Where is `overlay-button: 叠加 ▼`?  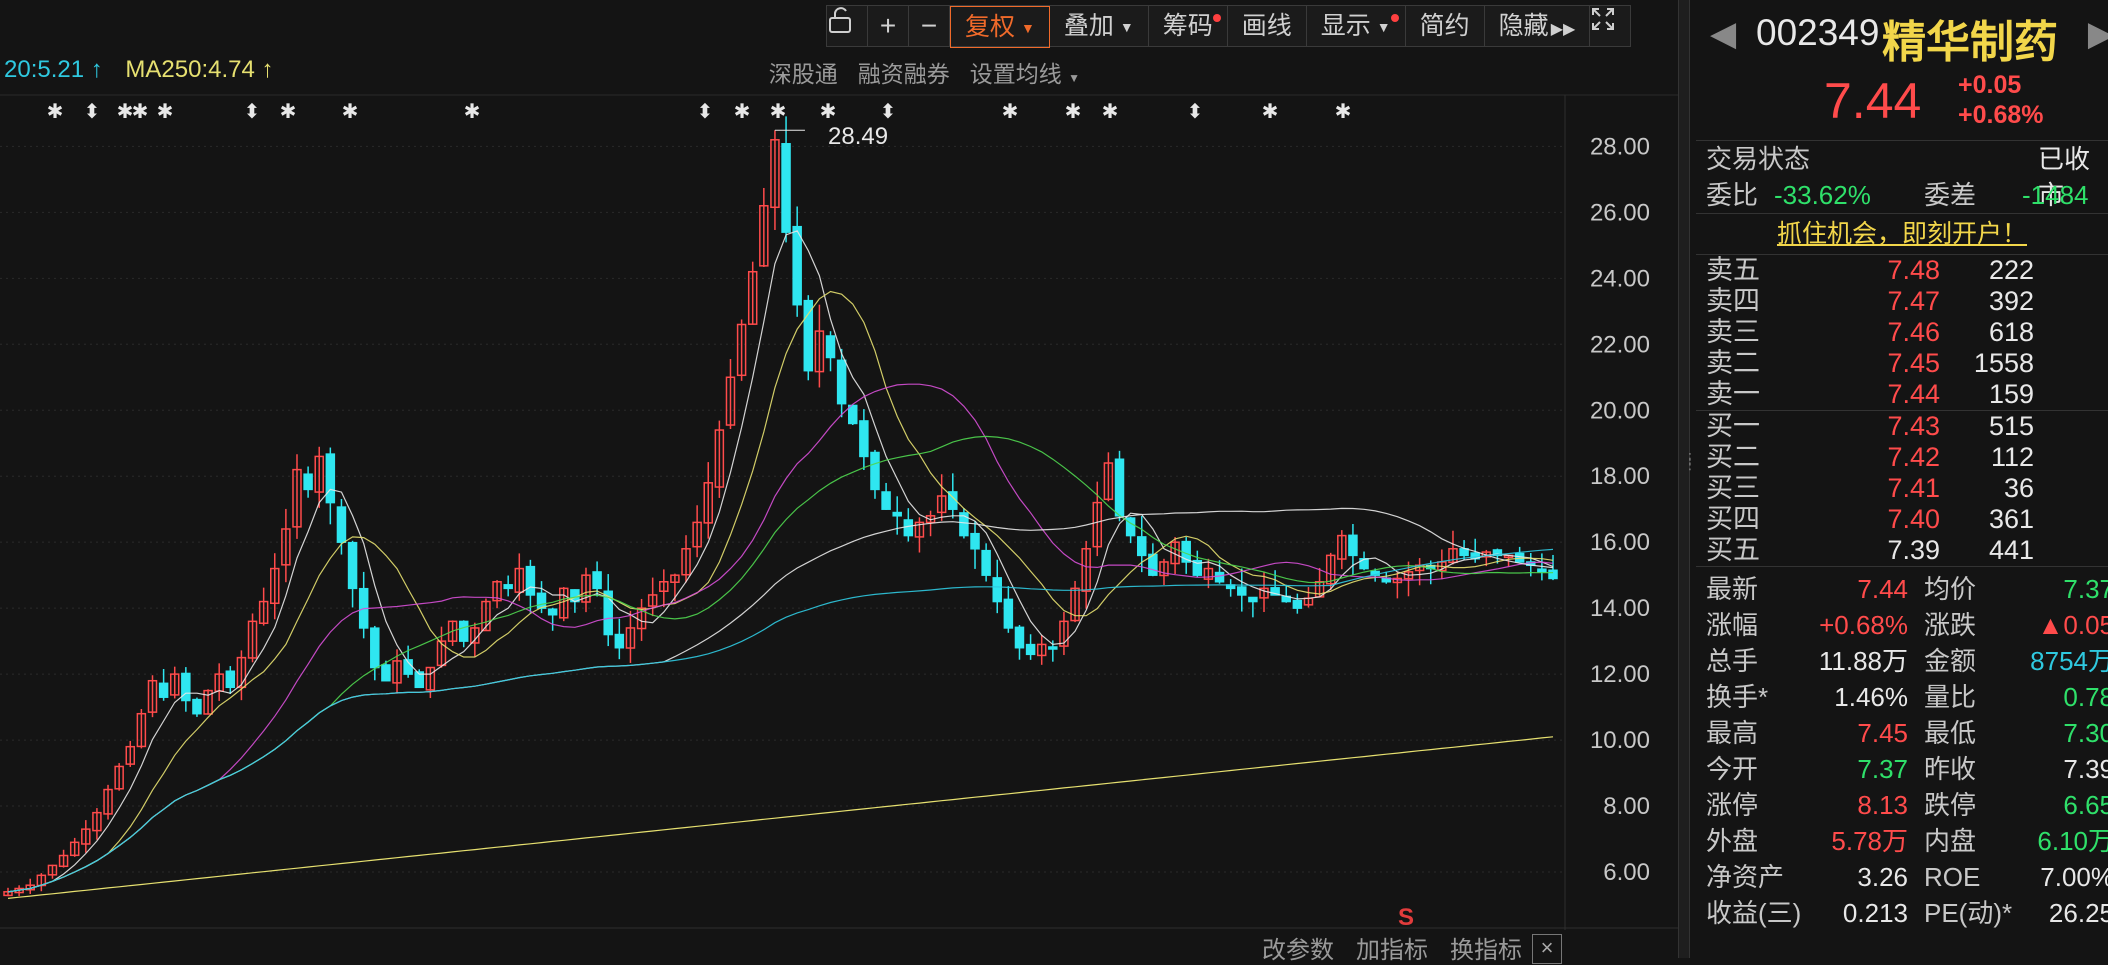
overlay-button: 叠加 ▼ is located at coordinates (1099, 26).